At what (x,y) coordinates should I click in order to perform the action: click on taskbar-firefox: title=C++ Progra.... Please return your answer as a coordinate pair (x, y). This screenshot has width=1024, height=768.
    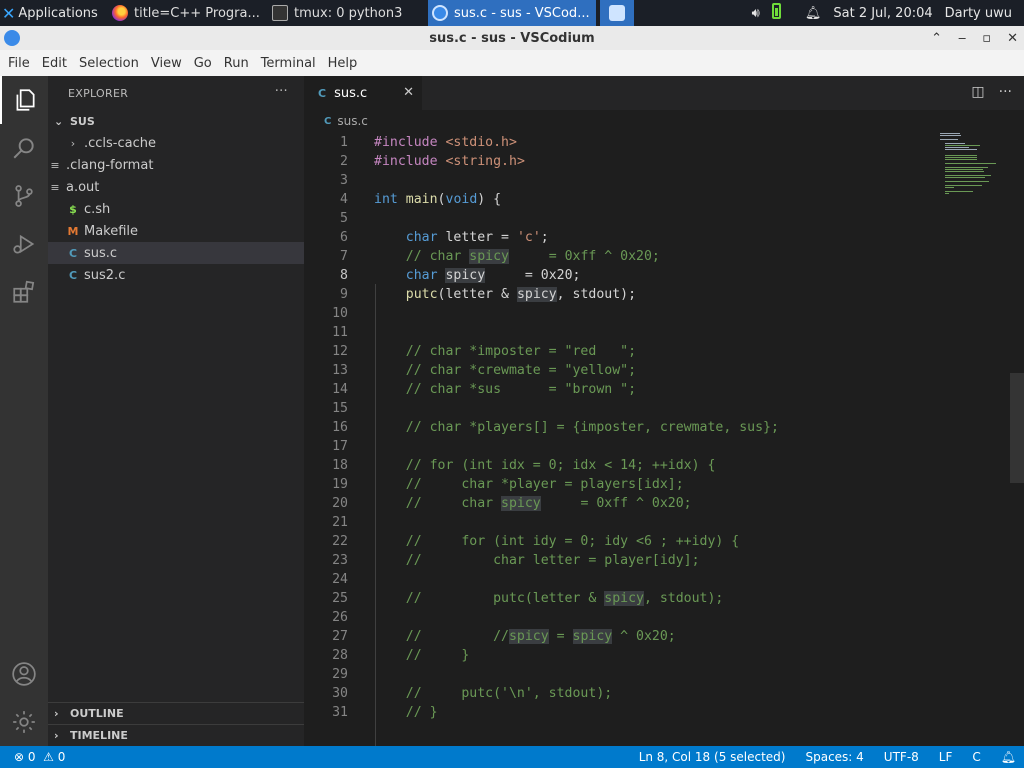
    Looking at the image, I should click on (188, 13).